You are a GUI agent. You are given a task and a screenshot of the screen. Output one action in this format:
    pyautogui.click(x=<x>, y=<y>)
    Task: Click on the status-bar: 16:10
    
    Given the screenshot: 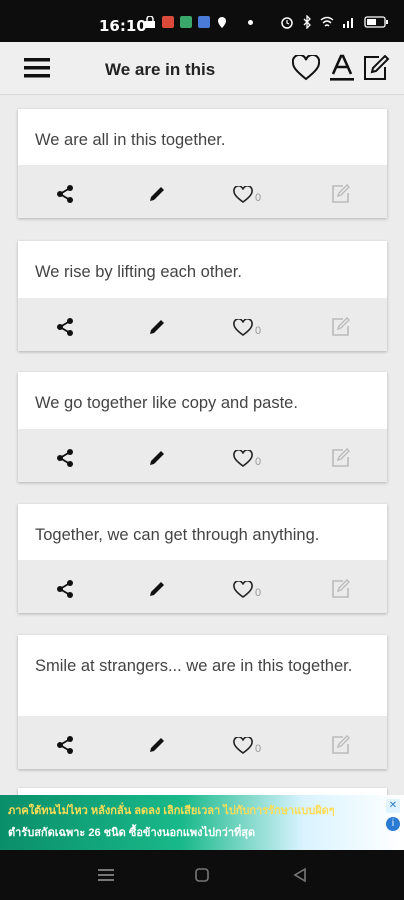 What is the action you would take?
    pyautogui.click(x=202, y=21)
    